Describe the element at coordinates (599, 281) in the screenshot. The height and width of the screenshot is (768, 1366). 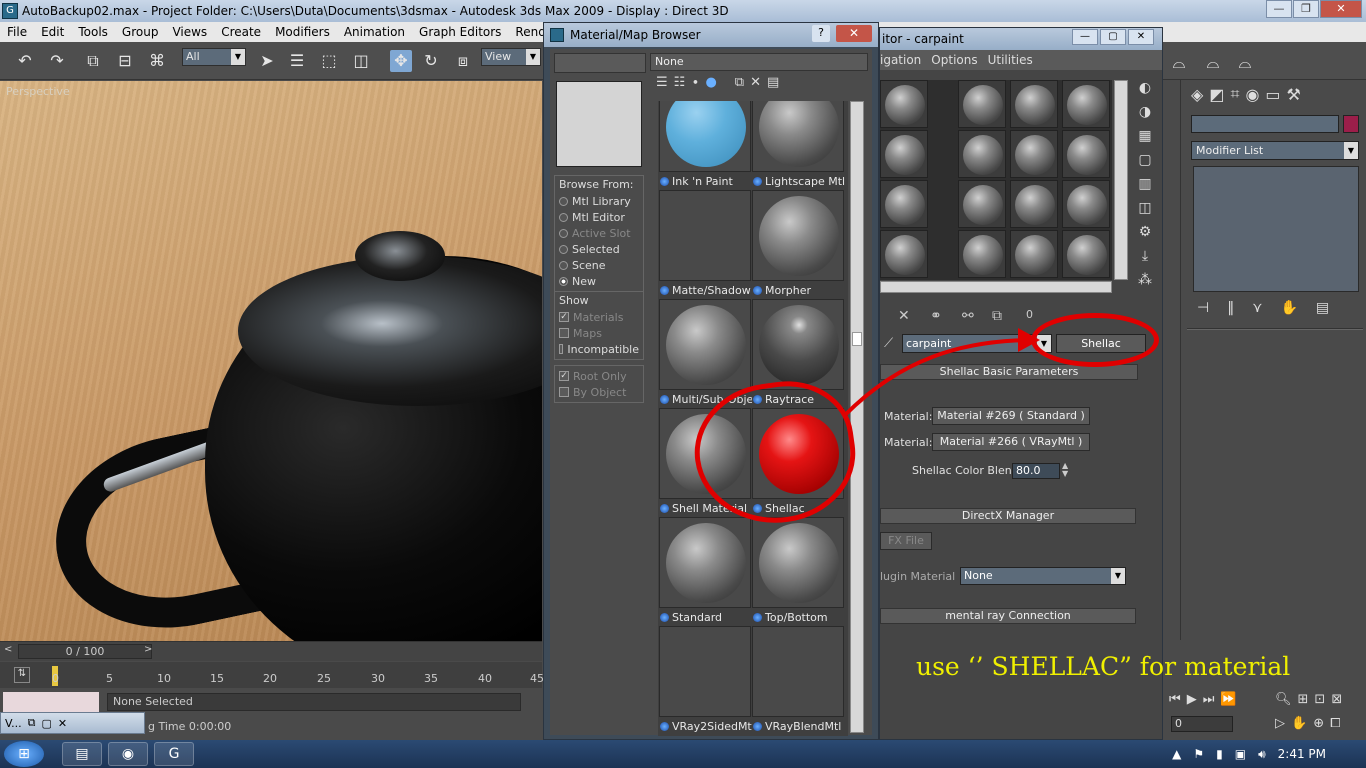
I see `radio-new: New` at that location.